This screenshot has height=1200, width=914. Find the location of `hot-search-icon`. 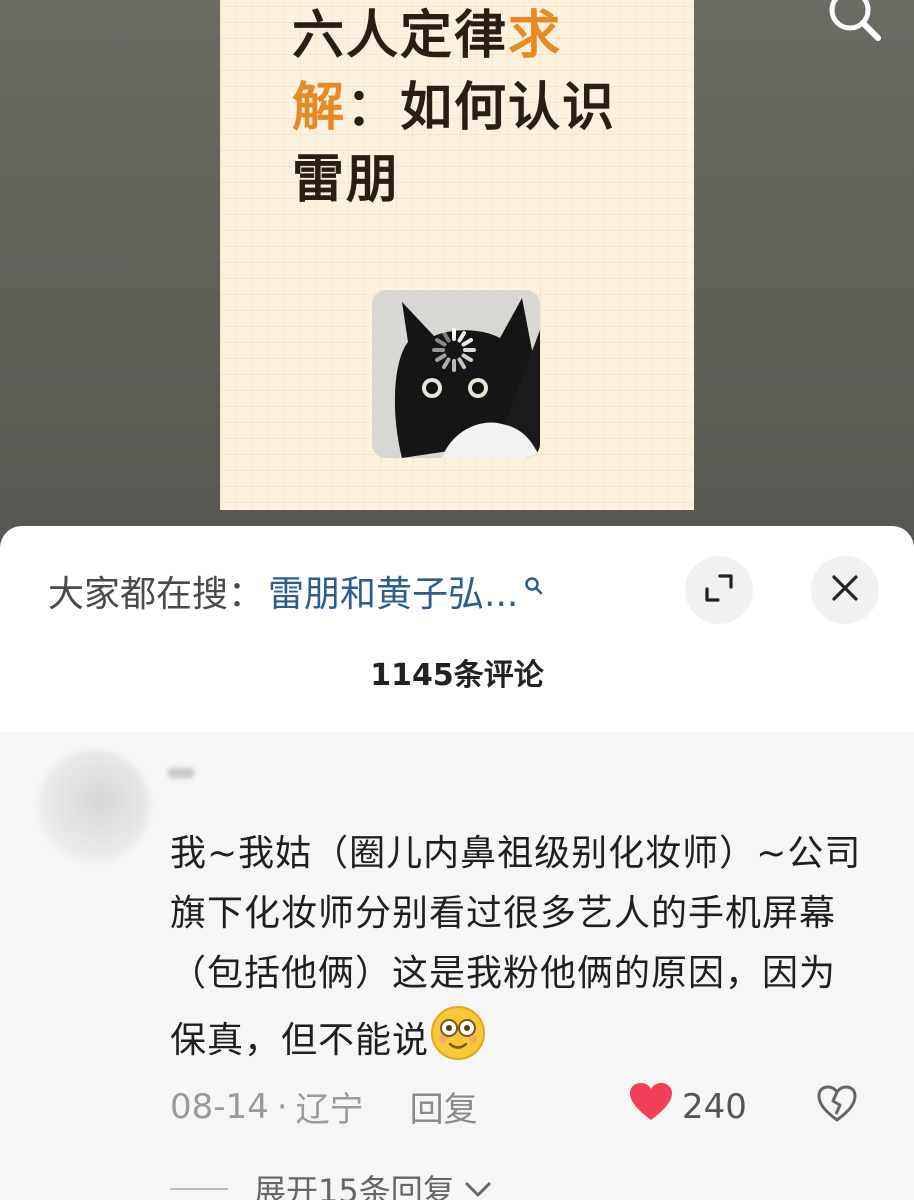

hot-search-icon is located at coordinates (534, 584).